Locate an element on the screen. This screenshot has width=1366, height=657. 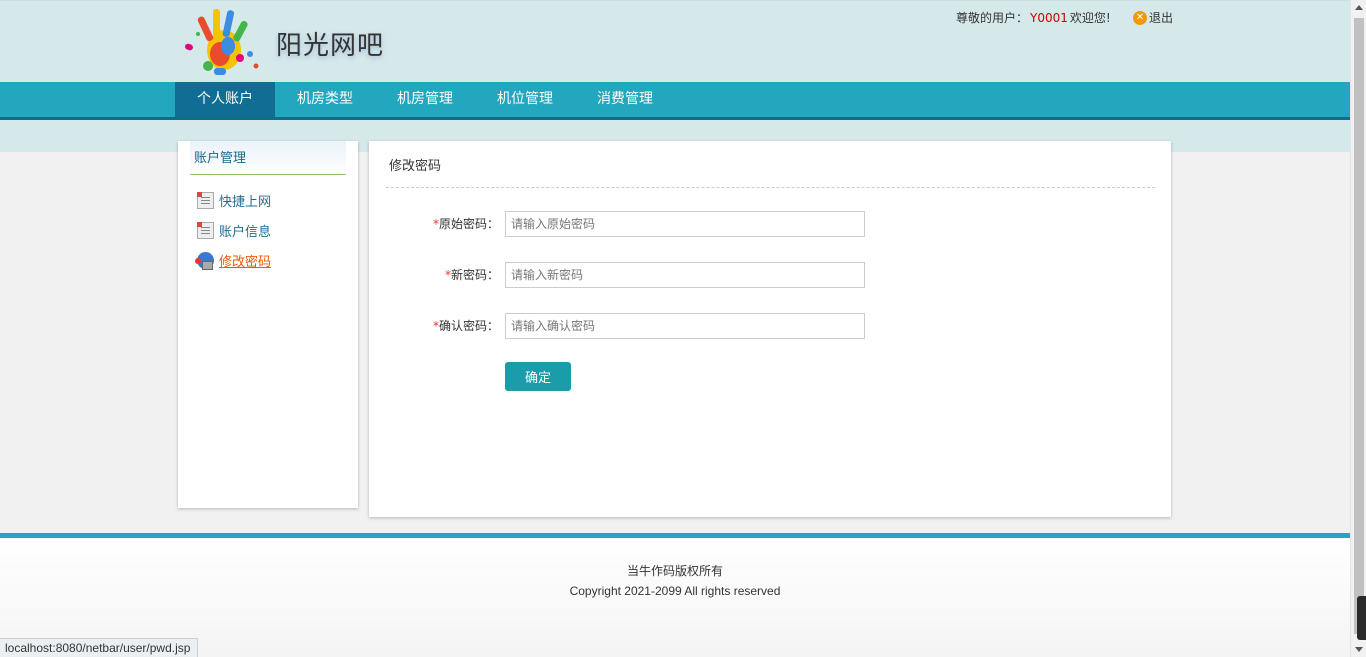
confirm-password-label: *确认密码： is located at coordinates (466, 326).